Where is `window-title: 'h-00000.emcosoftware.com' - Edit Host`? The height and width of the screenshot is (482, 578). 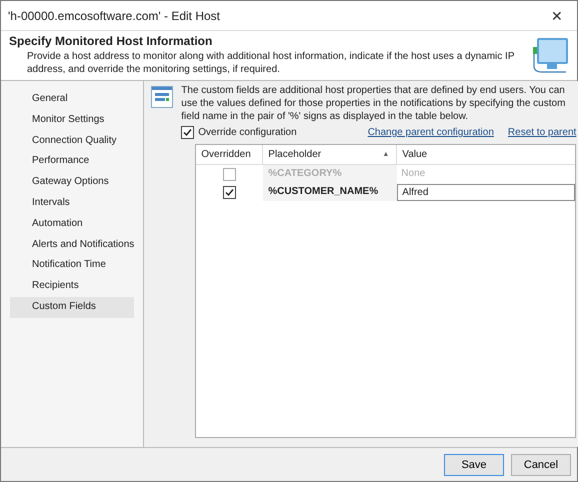 window-title: 'h-00000.emcosoftware.com' - Edit Host is located at coordinates (114, 15).